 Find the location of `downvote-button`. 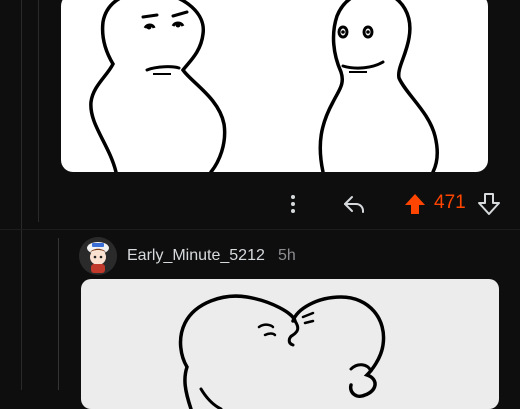

downvote-button is located at coordinates (489, 204).